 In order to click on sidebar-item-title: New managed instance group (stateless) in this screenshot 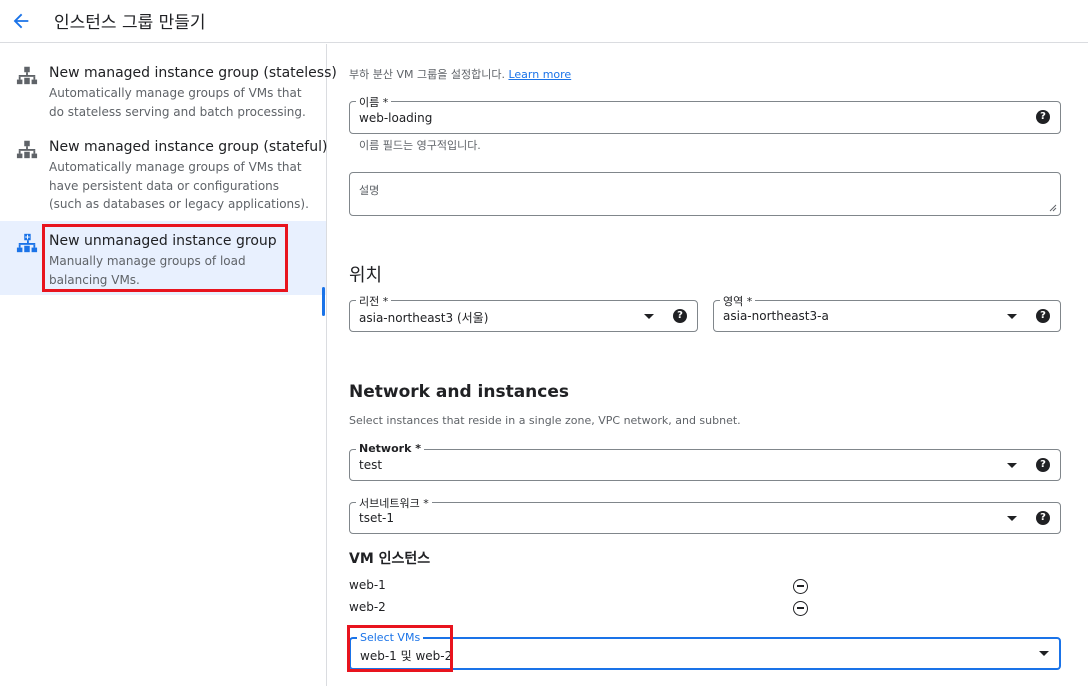, I will do `click(193, 73)`.